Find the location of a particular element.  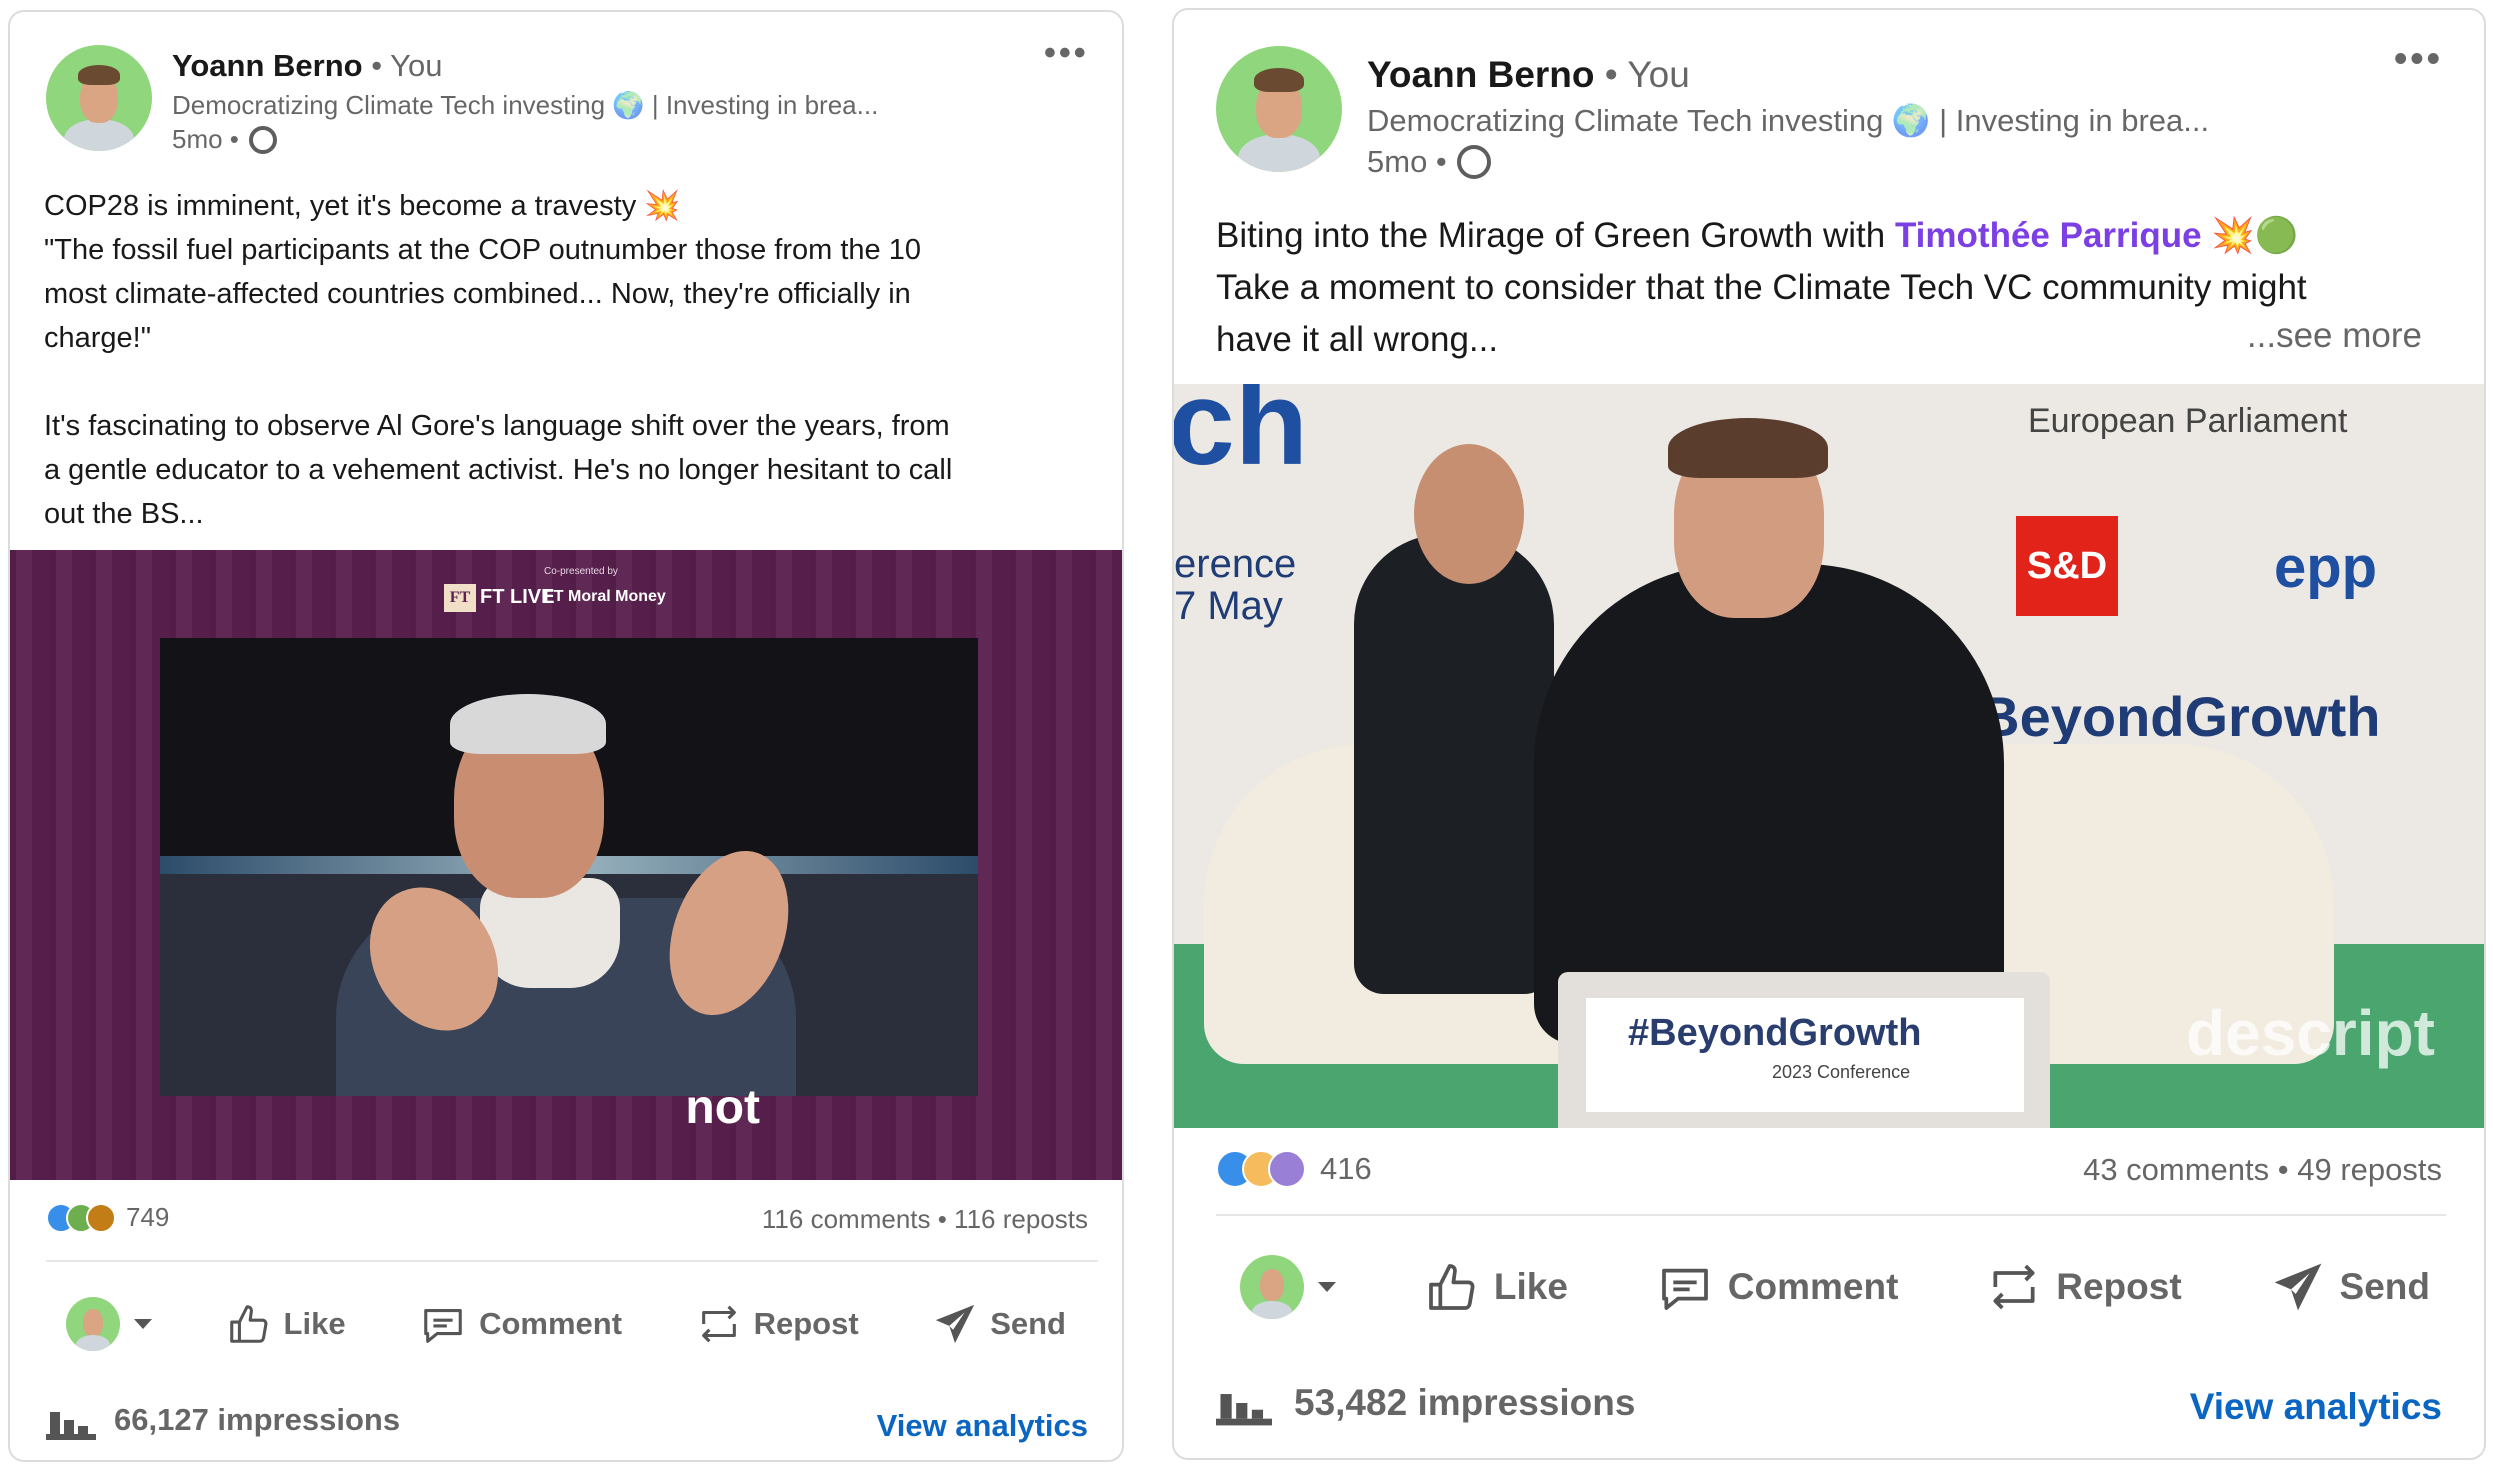

support-reaction-icon is located at coordinates (101, 1217).